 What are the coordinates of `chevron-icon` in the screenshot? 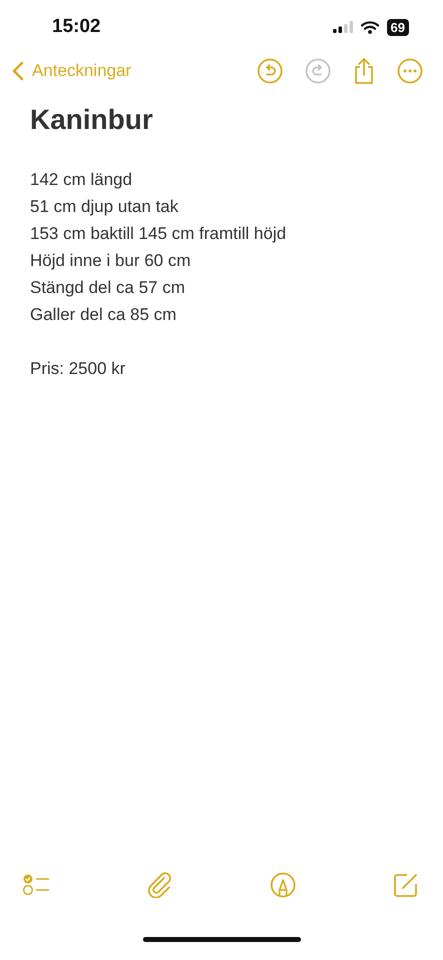 It's located at (18, 71).